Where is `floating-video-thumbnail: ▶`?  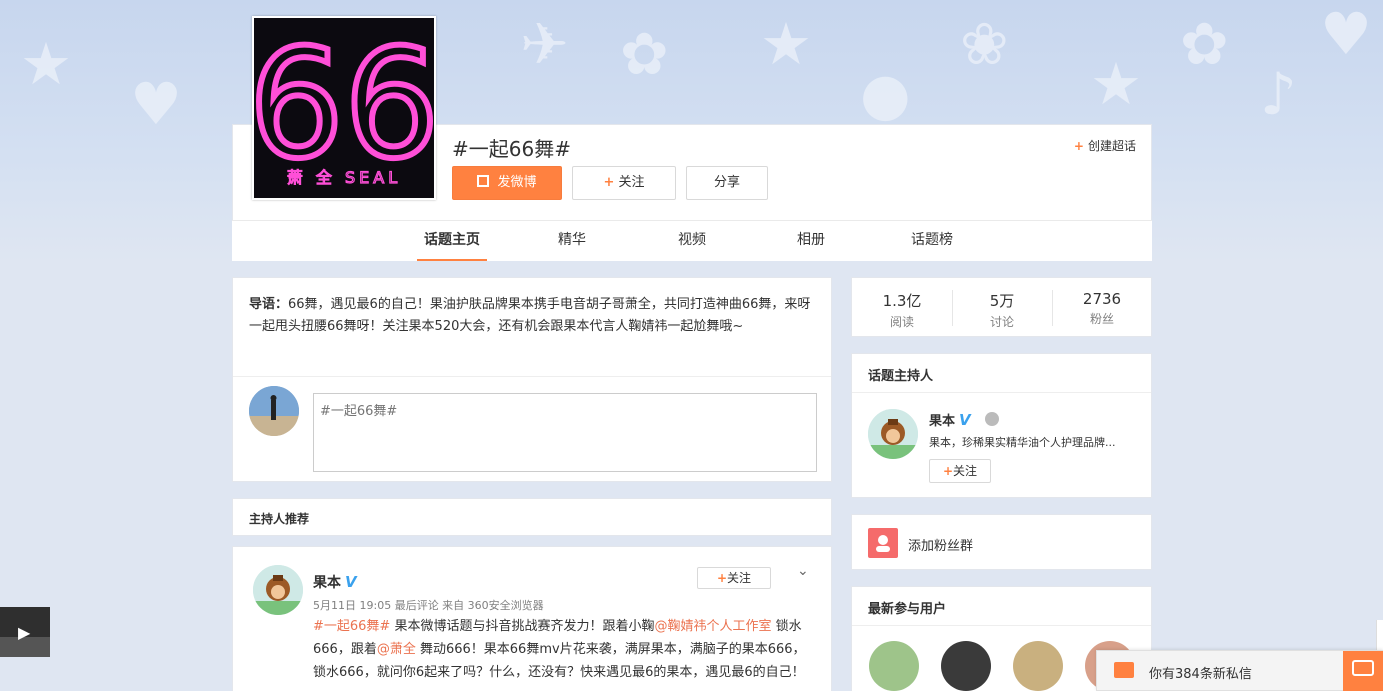 floating-video-thumbnail: ▶ is located at coordinates (25, 632).